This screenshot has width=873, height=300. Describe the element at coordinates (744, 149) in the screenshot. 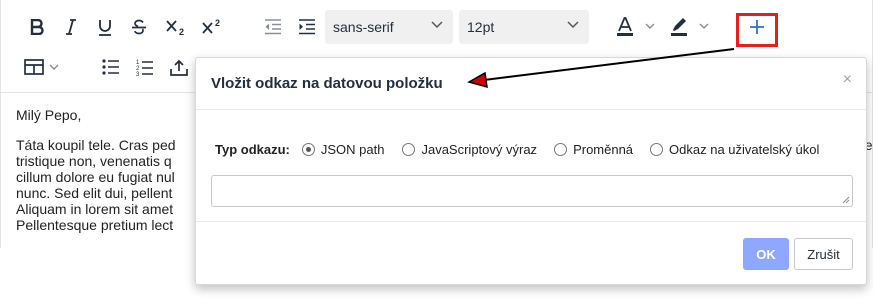

I see `radio-label: Odkaz na uživatelský úkol` at that location.